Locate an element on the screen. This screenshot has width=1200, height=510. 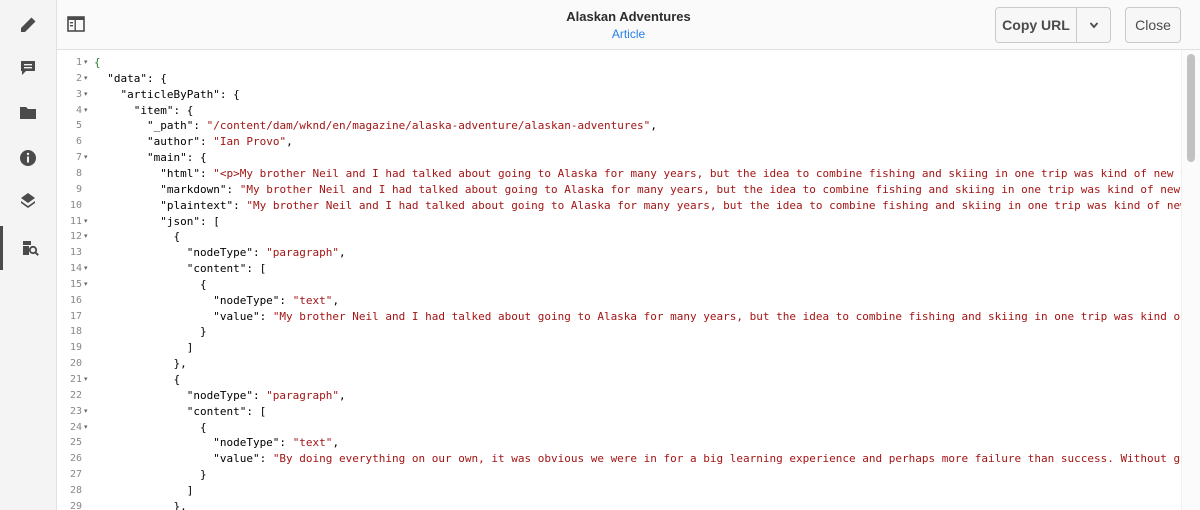
query-preview-button is located at coordinates (28, 248).